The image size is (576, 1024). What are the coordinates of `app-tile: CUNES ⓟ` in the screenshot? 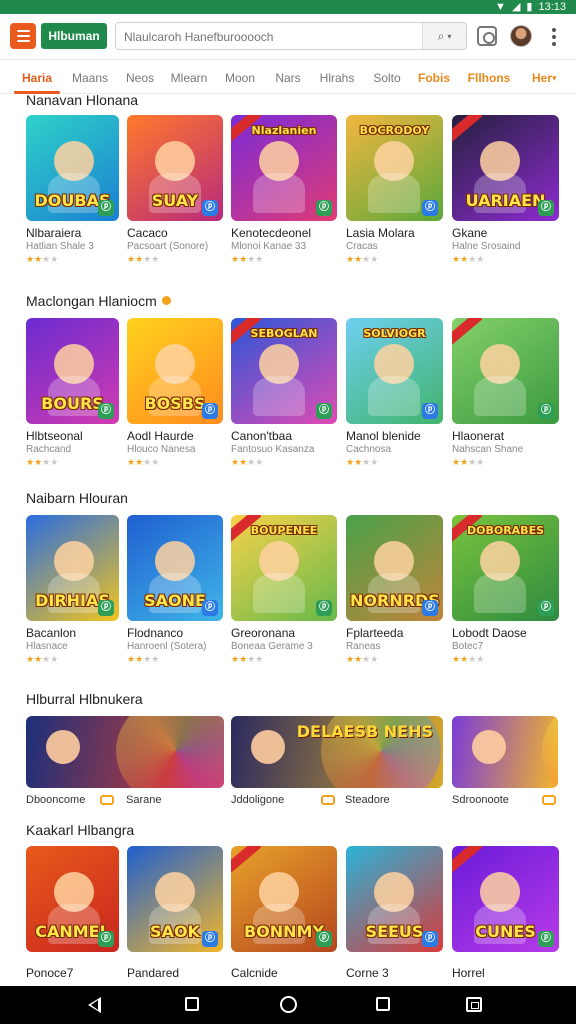 It's located at (505, 899).